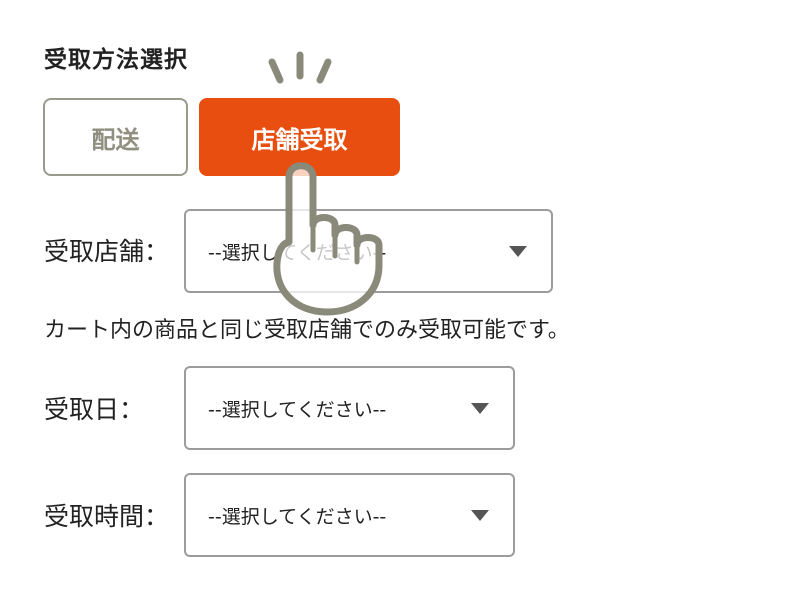 The image size is (800, 600). I want to click on pickup-date-select-value: --選択してください--, so click(297, 409).